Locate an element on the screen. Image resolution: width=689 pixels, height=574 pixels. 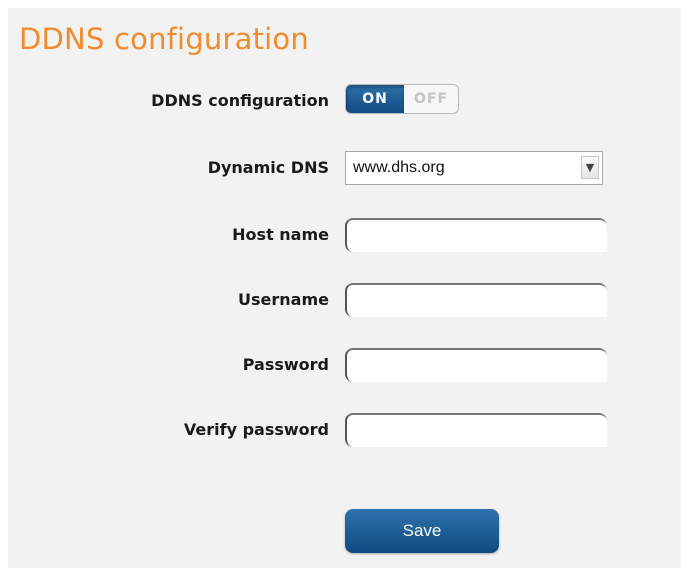
page-title: DDNS configuration is located at coordinates (164, 39).